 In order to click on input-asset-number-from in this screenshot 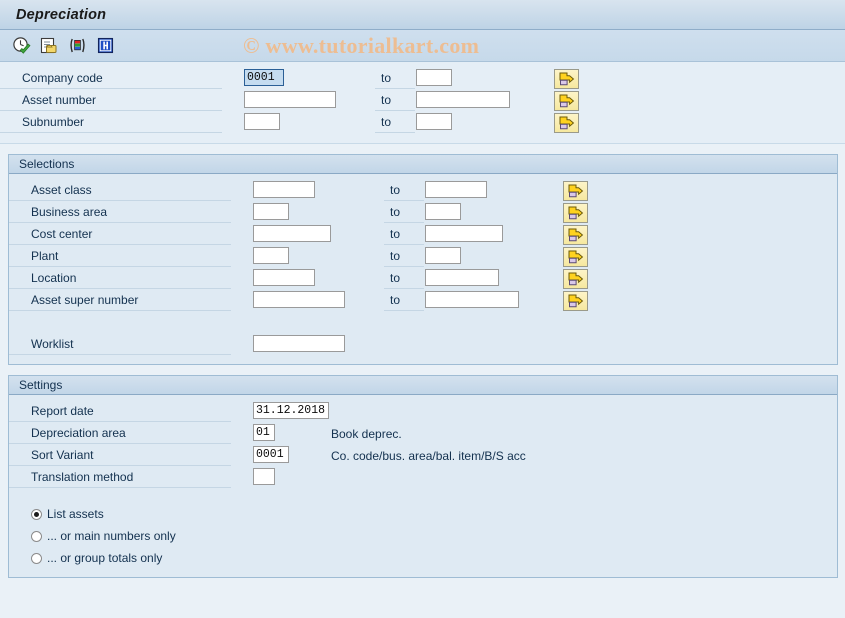, I will do `click(290, 99)`.